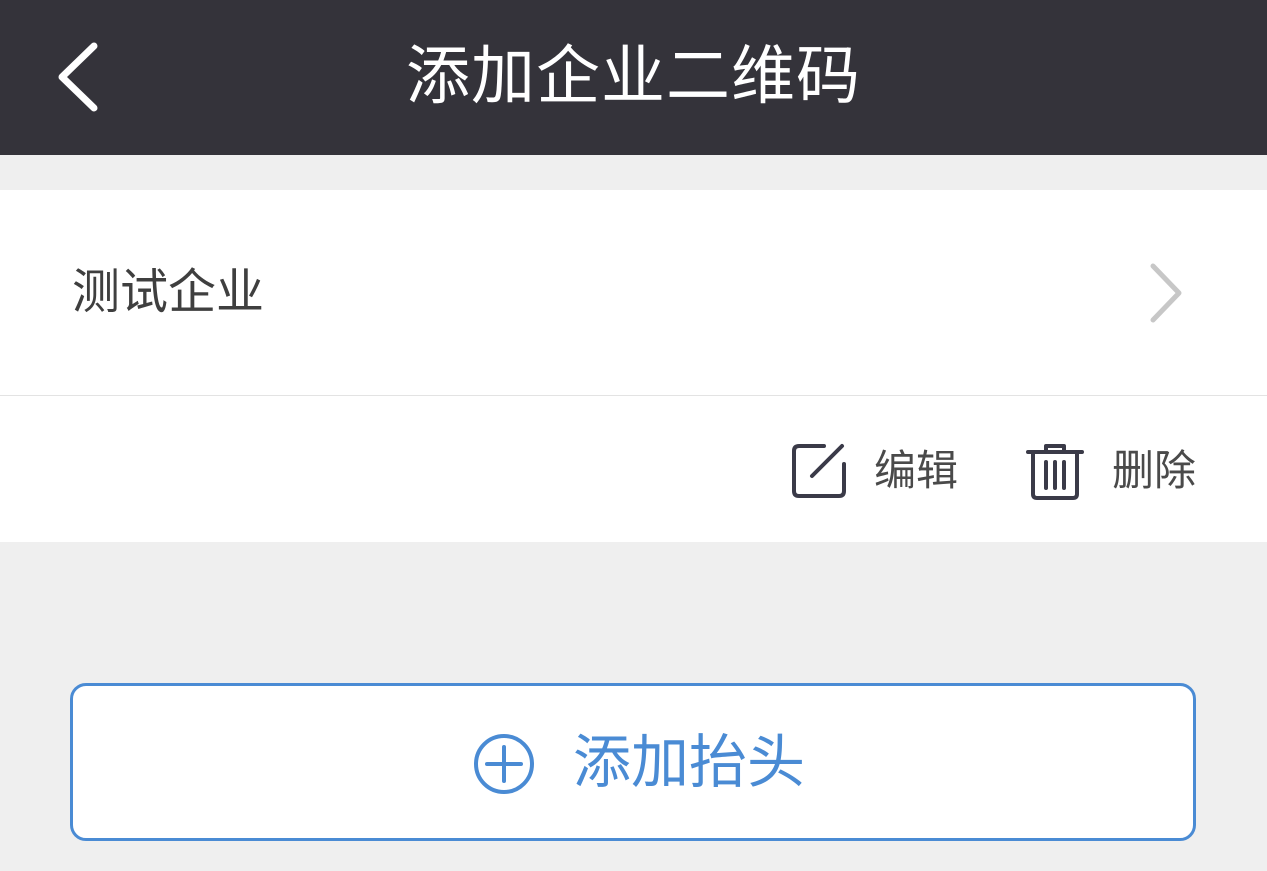 The image size is (1267, 871). What do you see at coordinates (1154, 470) in the screenshot?
I see `delete-label: 删除` at bounding box center [1154, 470].